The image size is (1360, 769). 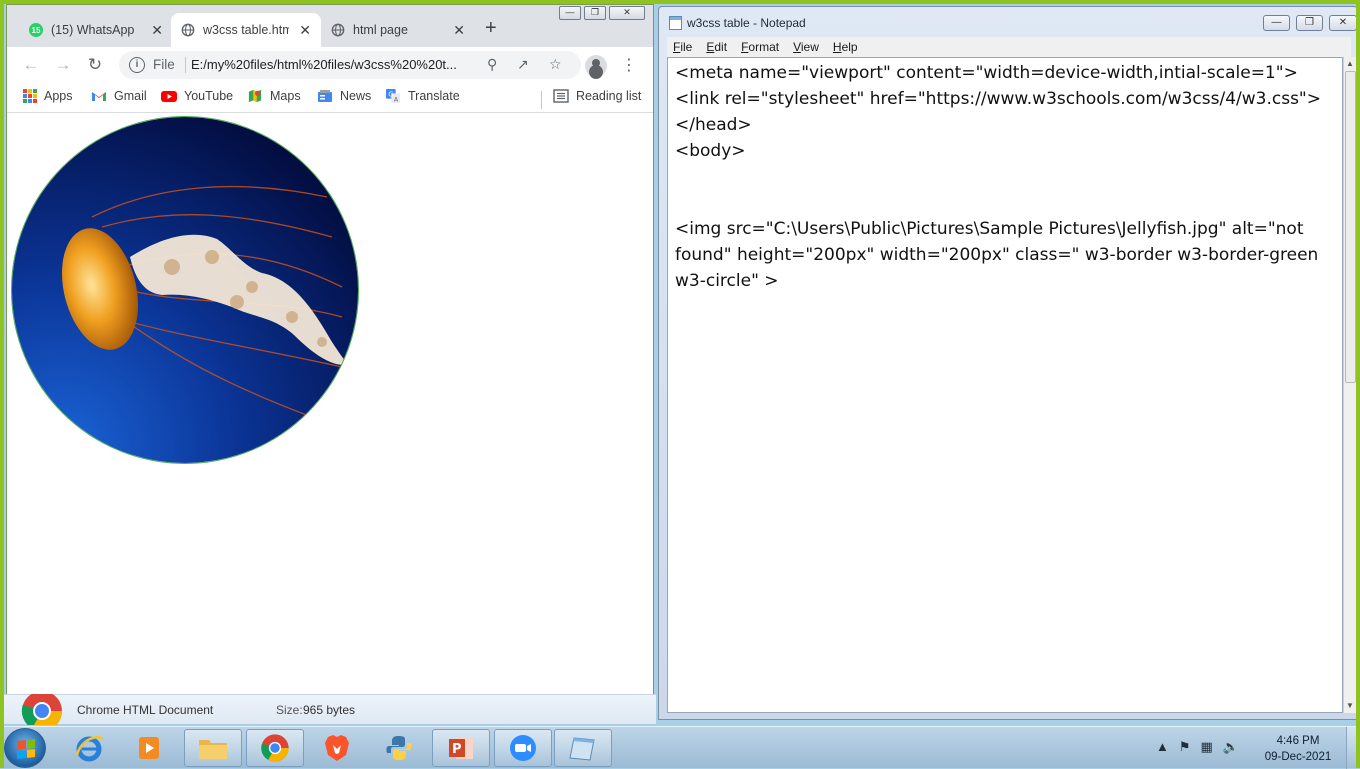 What do you see at coordinates (680, 747) in the screenshot?
I see `windows-taskbar: P ▲ ⚑ ▦ 🔈 4:46 PM 09-Dec-2021` at bounding box center [680, 747].